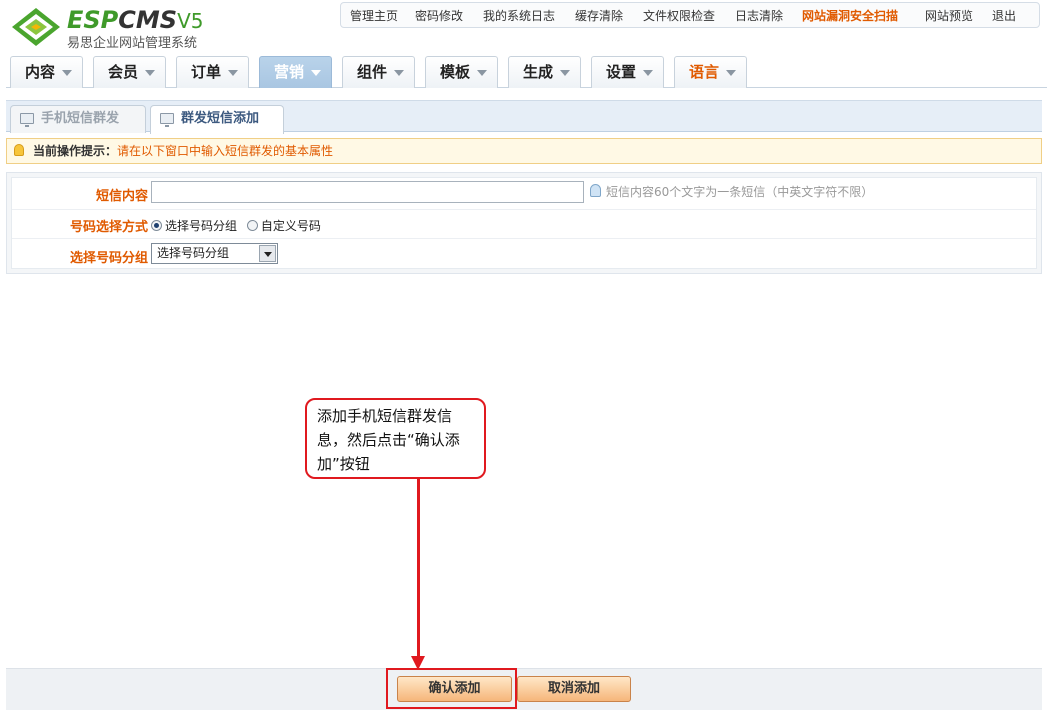  Describe the element at coordinates (679, 15) in the screenshot. I see `topbar-link-file-permission: 文件权限检查` at that location.